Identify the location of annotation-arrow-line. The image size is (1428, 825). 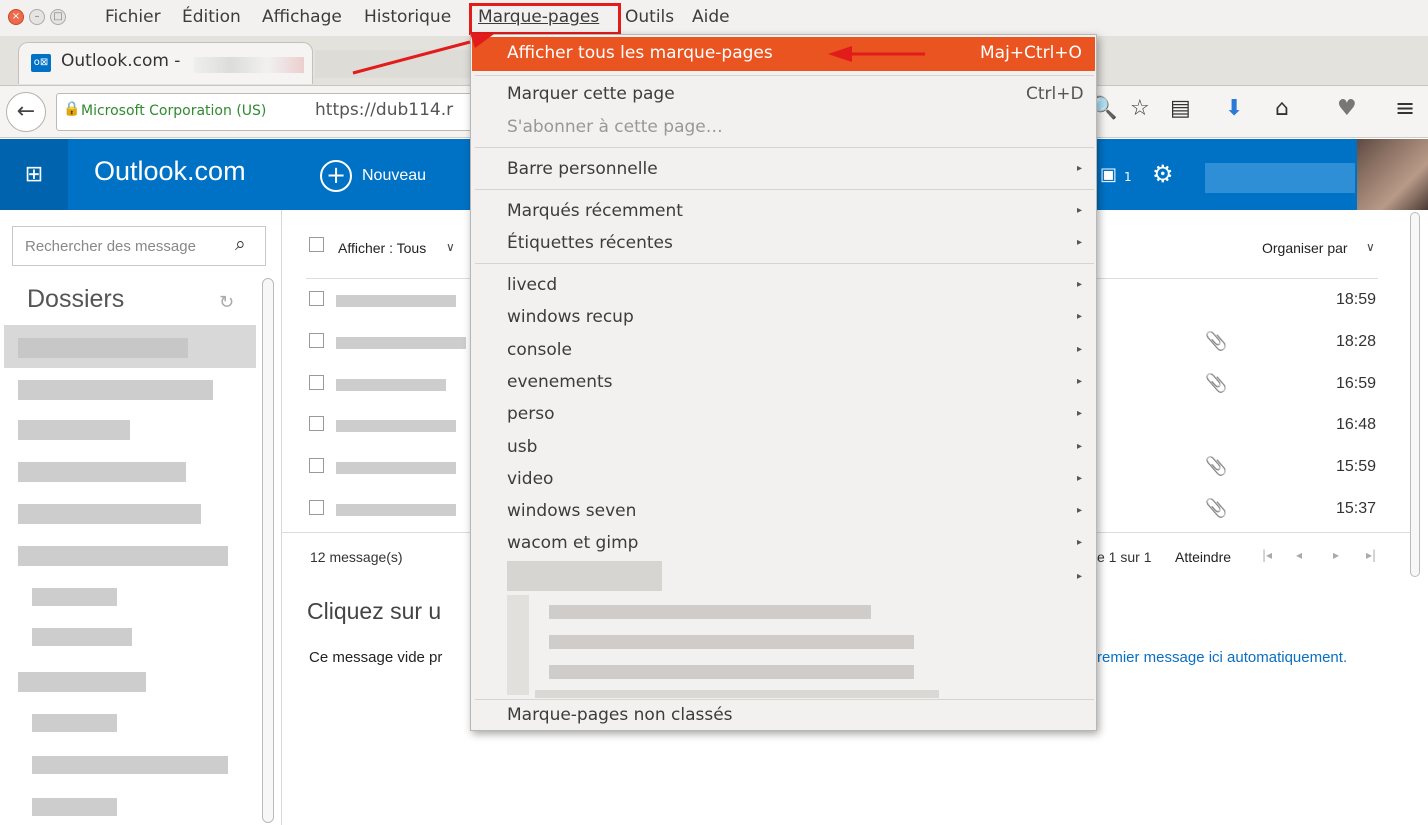
(411, 57).